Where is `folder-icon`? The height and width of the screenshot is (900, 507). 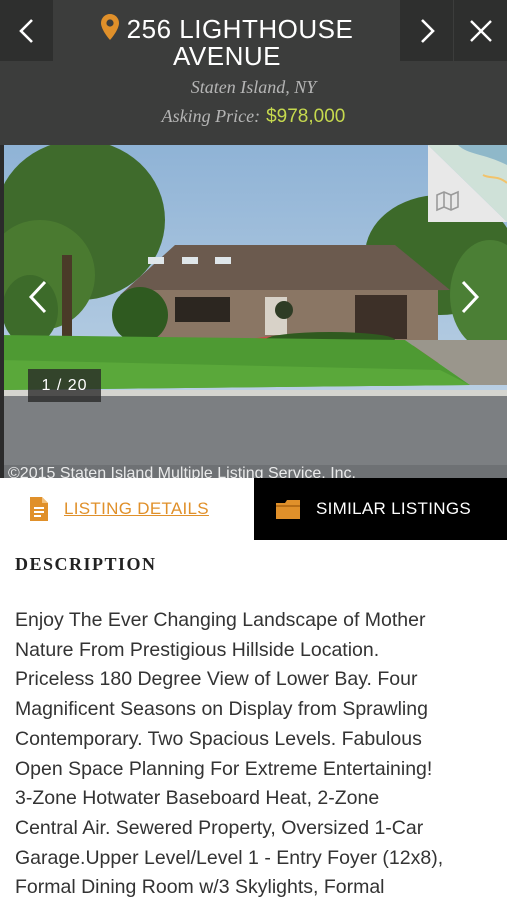 folder-icon is located at coordinates (288, 509).